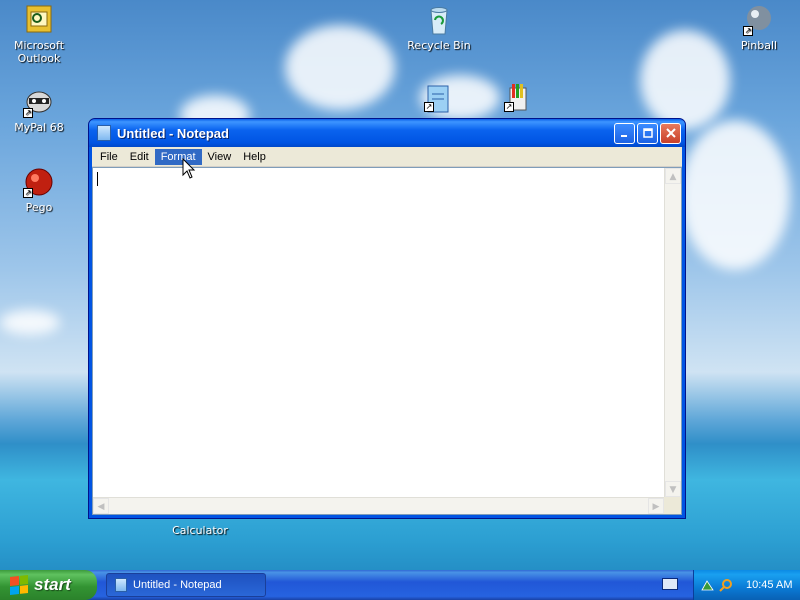 Image resolution: width=800 pixels, height=600 pixels. Describe the element at coordinates (254, 157) in the screenshot. I see `menu-help: Help` at that location.